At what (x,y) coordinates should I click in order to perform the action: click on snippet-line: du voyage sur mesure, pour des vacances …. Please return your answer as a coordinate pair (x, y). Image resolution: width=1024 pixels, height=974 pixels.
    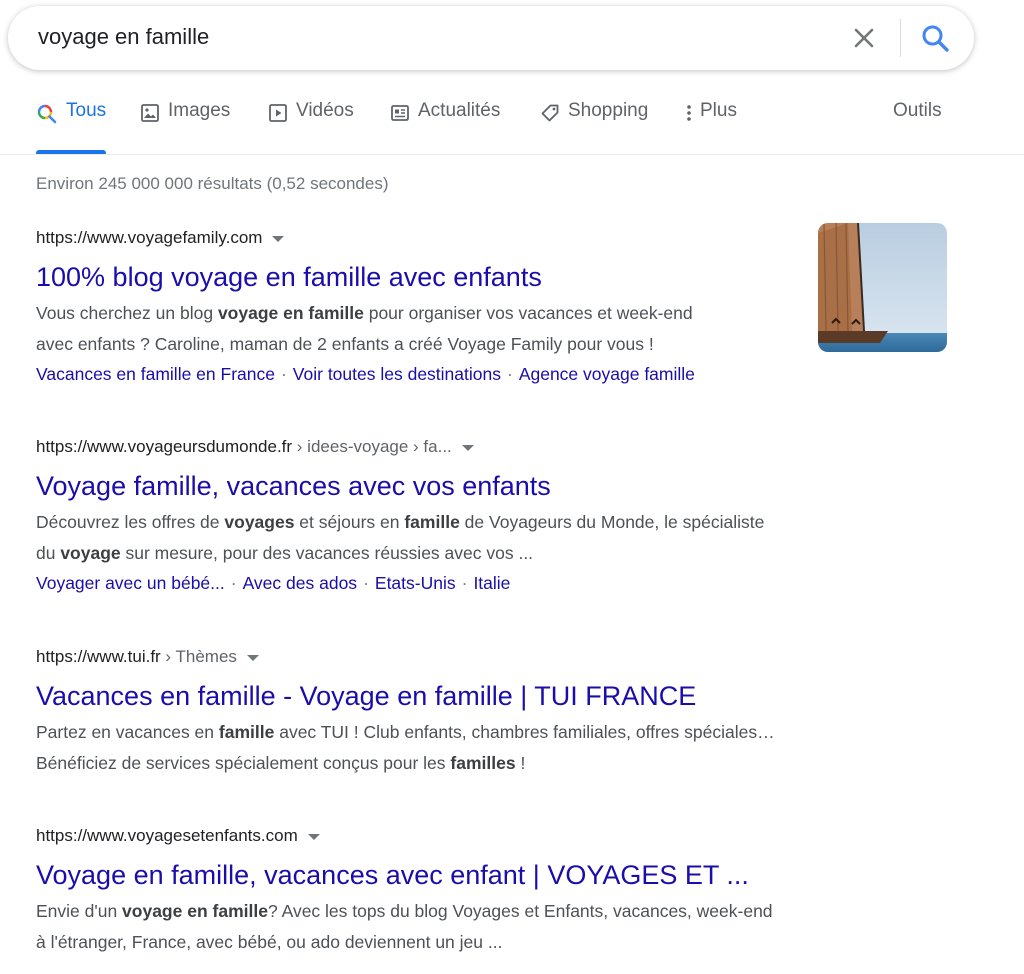
    Looking at the image, I should click on (456, 553).